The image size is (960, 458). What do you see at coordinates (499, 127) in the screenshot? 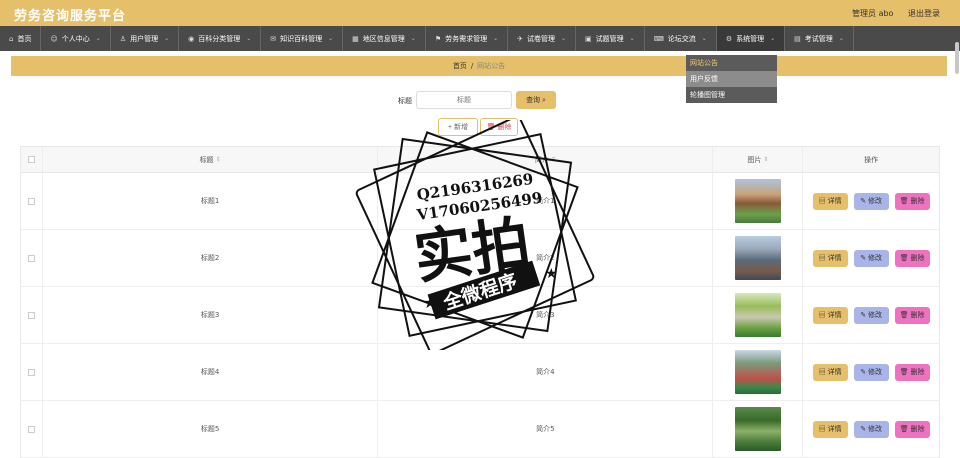
I see `batch-delete-button: 🗑 删除` at bounding box center [499, 127].